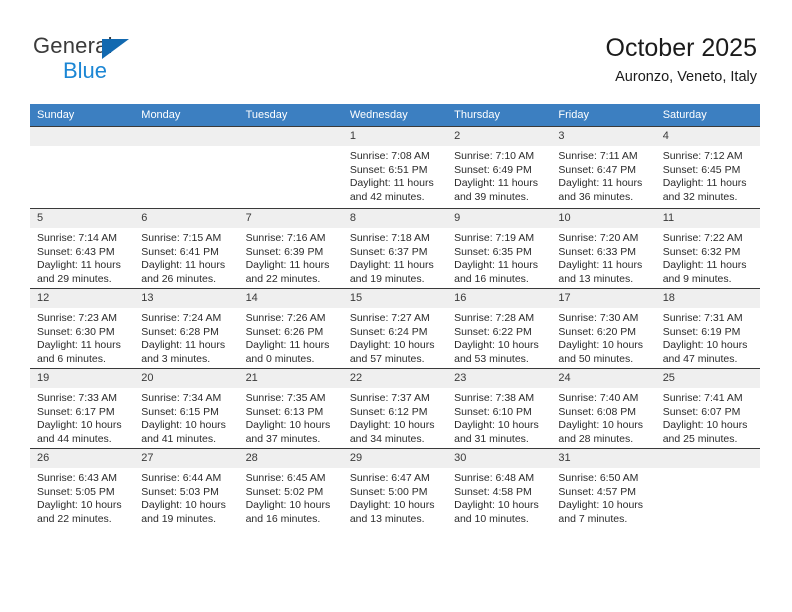  What do you see at coordinates (395, 298) in the screenshot?
I see `day-number: 15` at bounding box center [395, 298].